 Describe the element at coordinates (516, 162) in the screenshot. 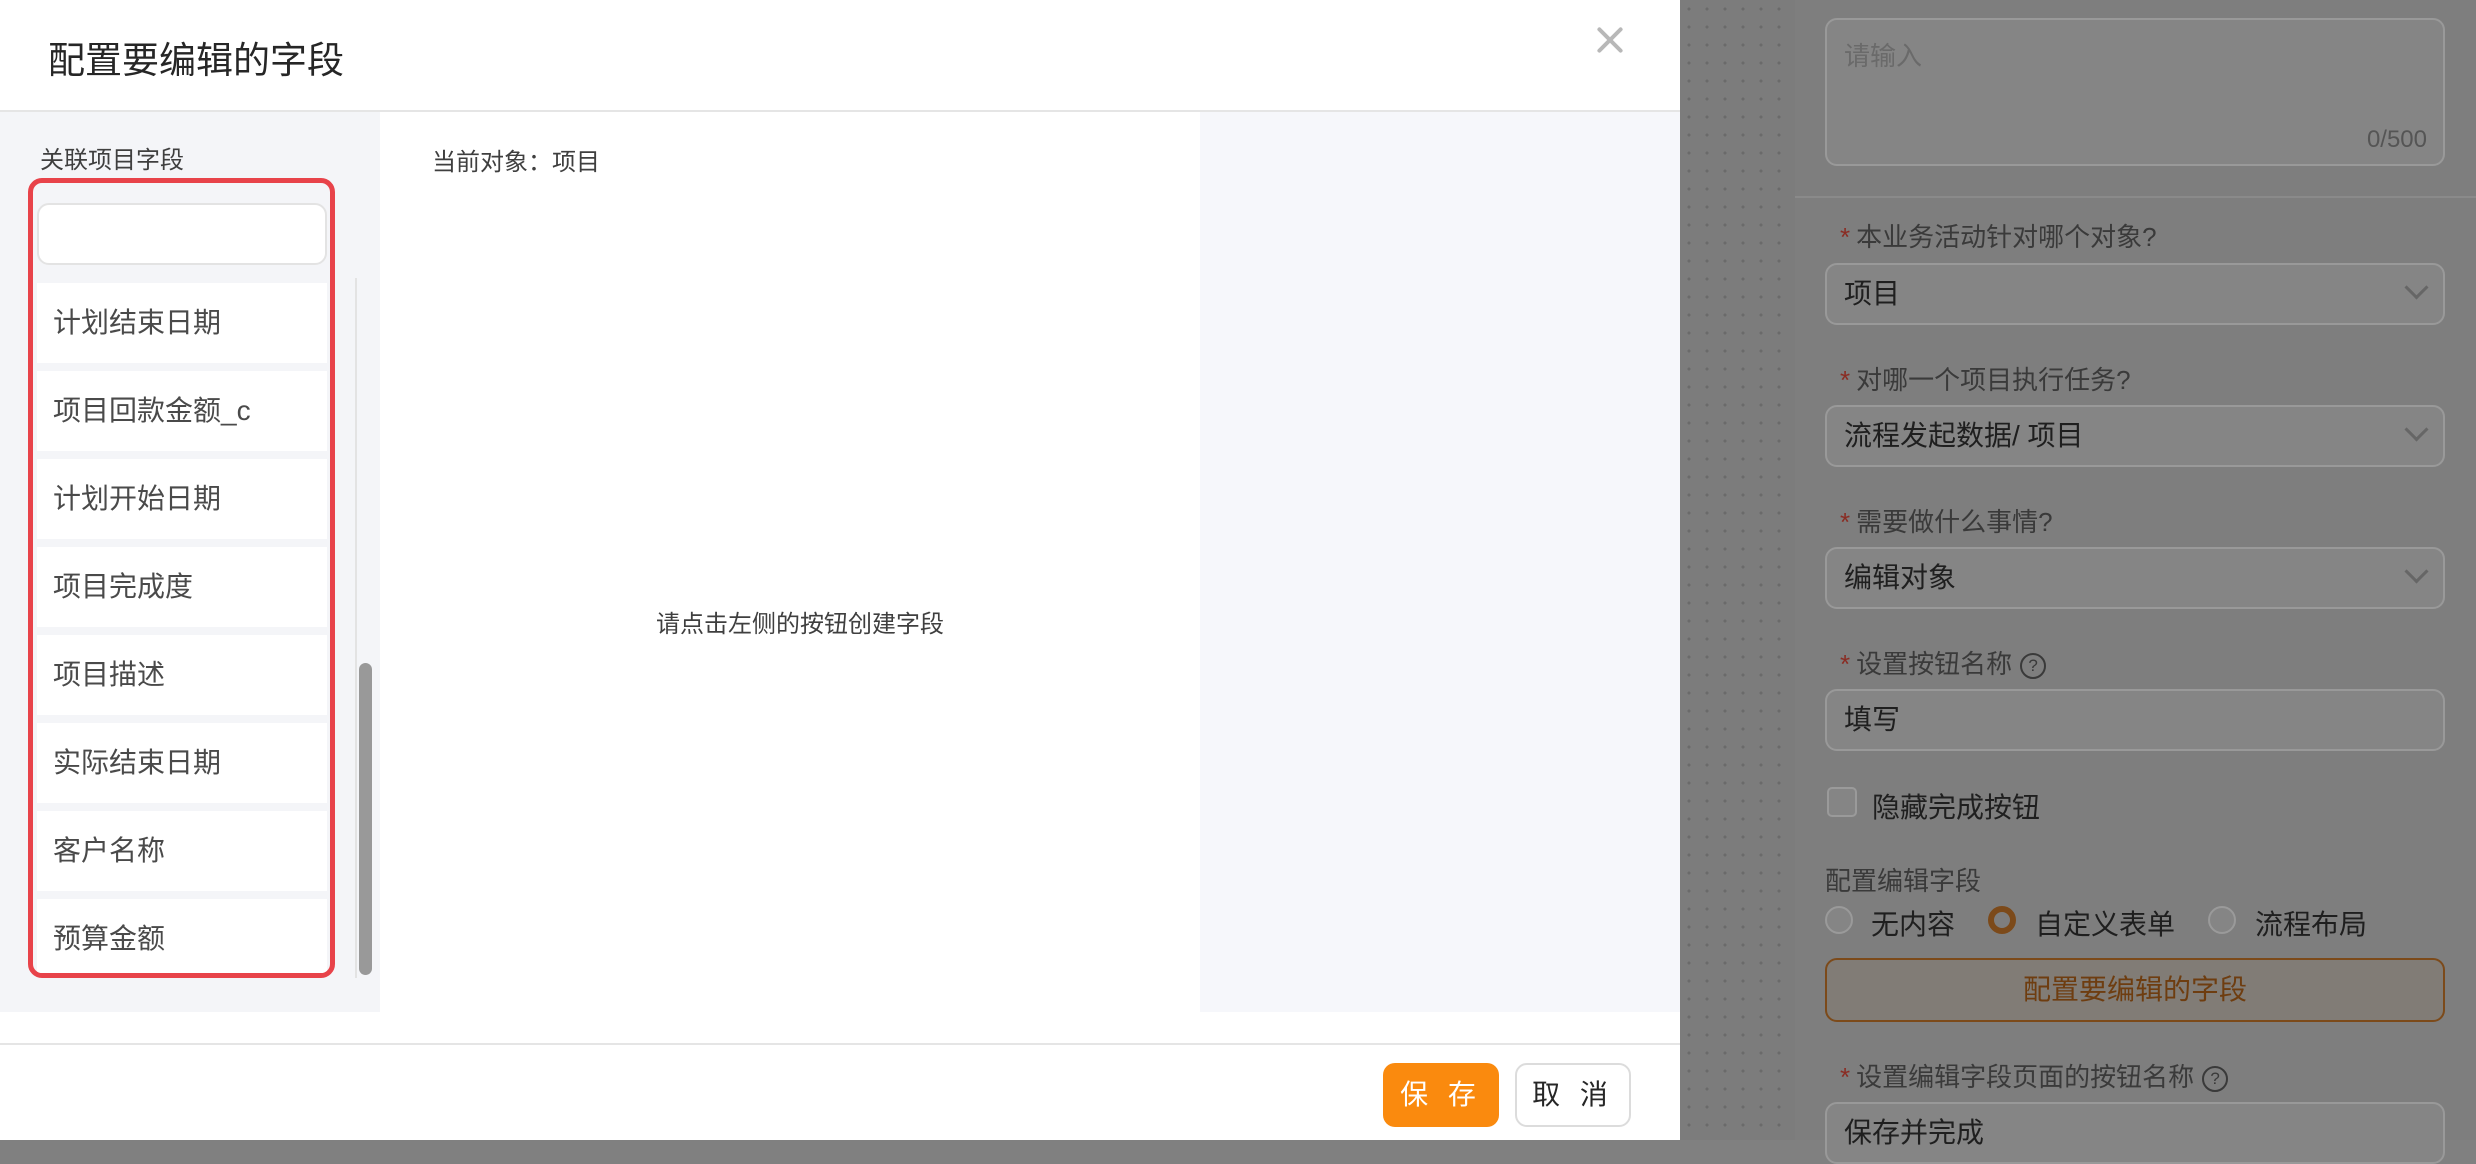

I see `current-object-label: 当前对象：项目` at that location.